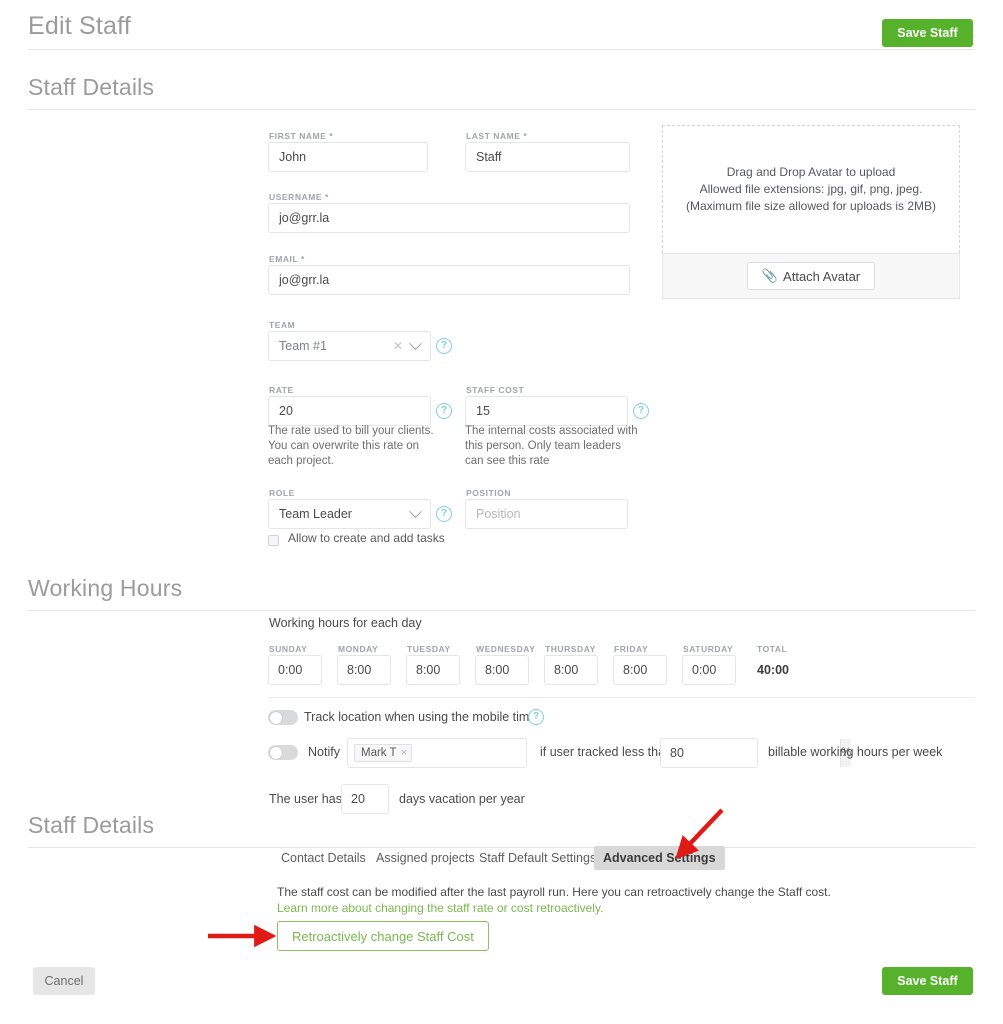 This screenshot has width=1003, height=1024. Describe the element at coordinates (444, 411) in the screenshot. I see `rate-help-icon: ?` at that location.